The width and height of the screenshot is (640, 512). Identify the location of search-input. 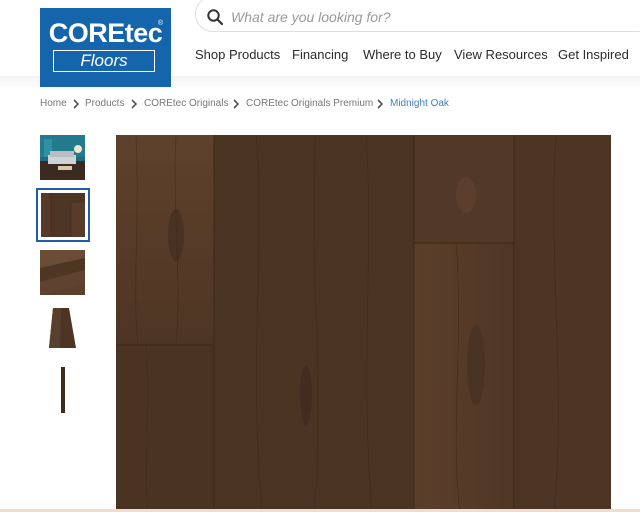
(421, 17).